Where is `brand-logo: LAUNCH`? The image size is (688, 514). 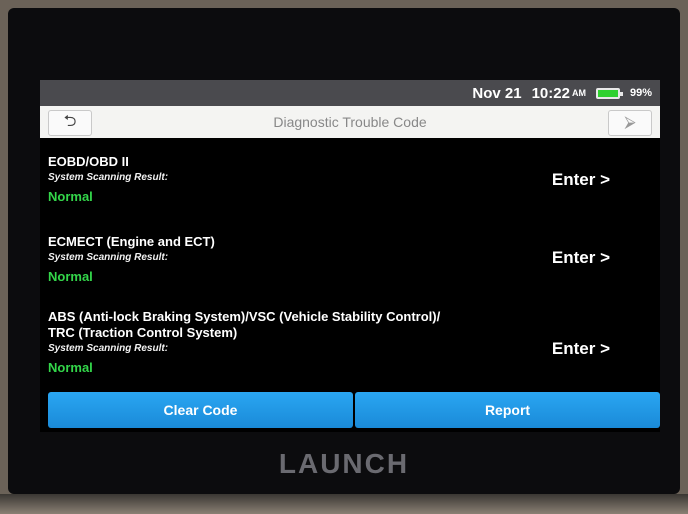
brand-logo: LAUNCH is located at coordinates (344, 463).